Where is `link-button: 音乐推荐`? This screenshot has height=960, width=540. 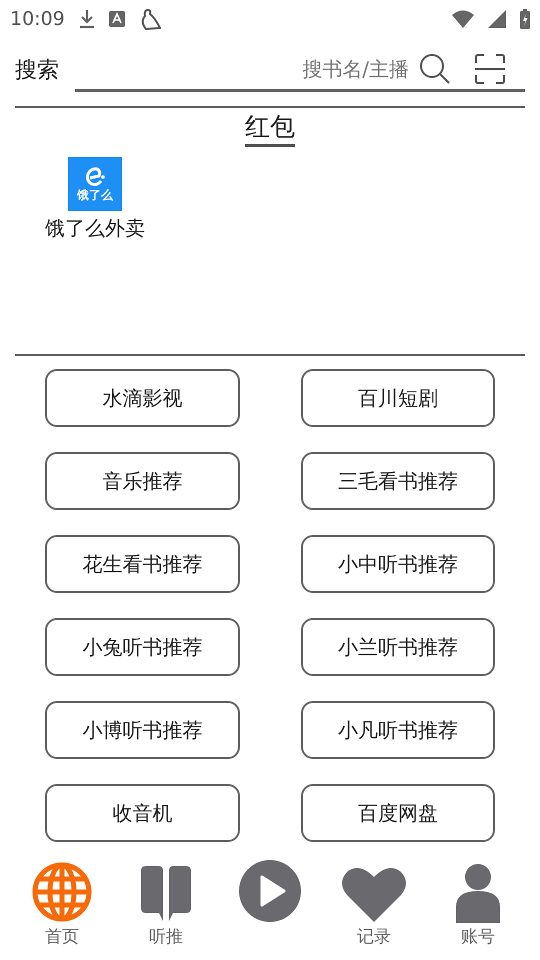 link-button: 音乐推荐 is located at coordinates (142, 481).